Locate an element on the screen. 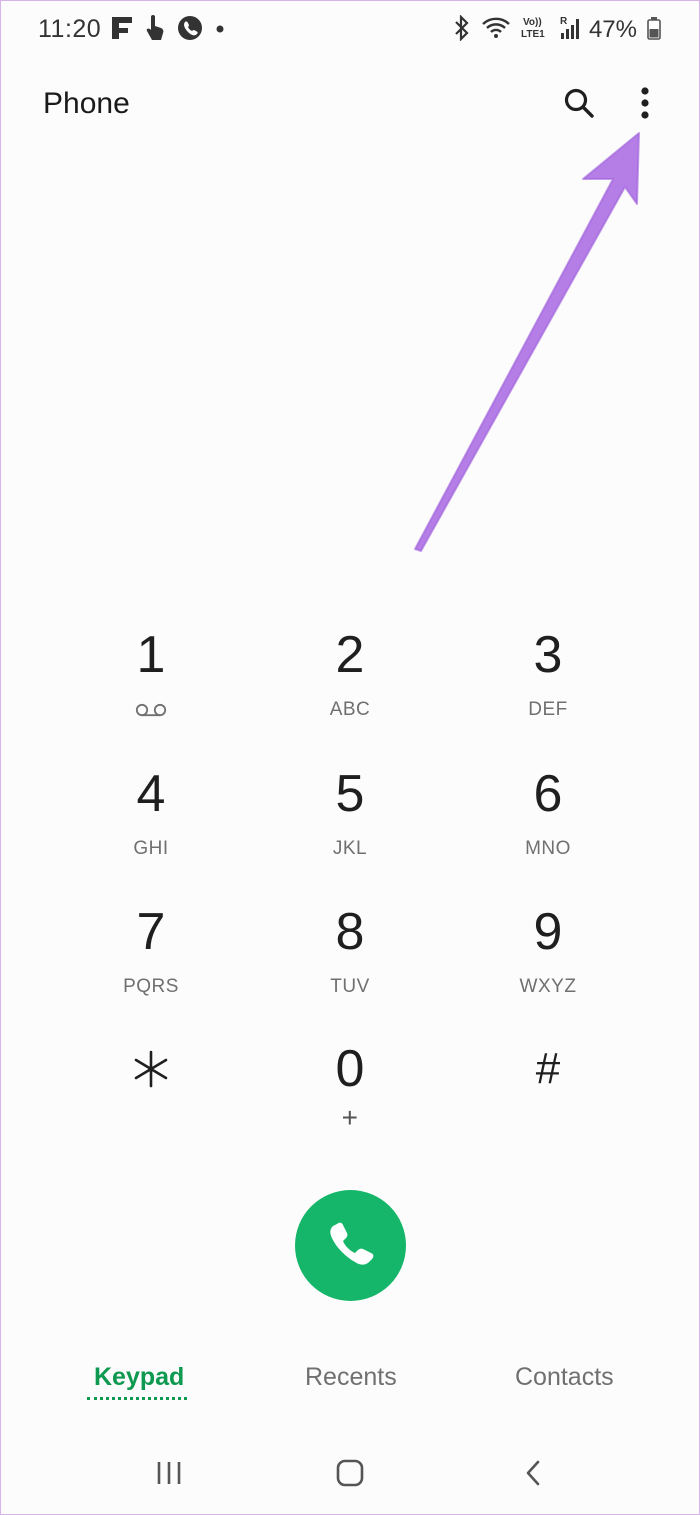 This screenshot has width=700, height=1515. tab-recents: Recents is located at coordinates (351, 1377).